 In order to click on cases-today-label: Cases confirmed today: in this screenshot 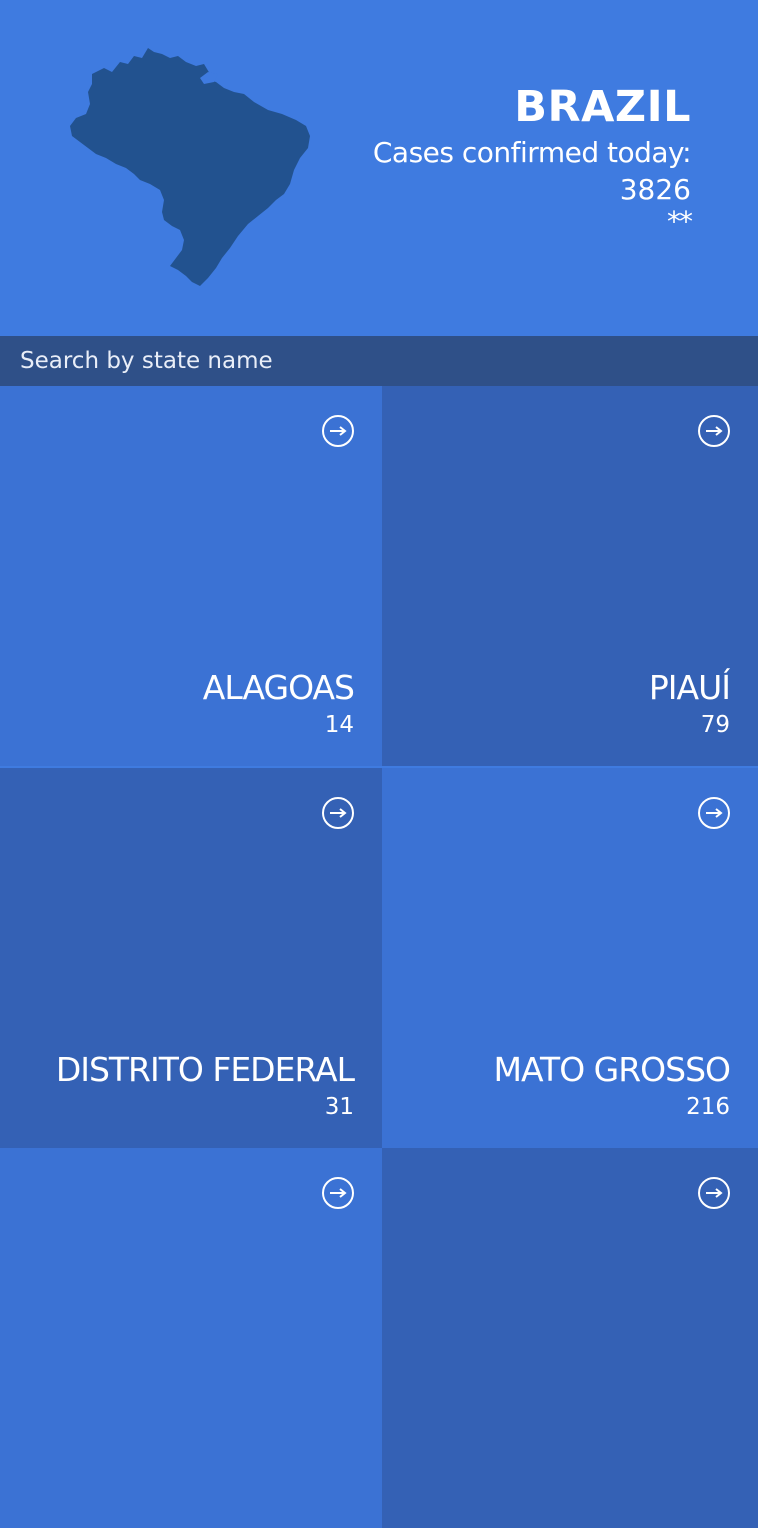, I will do `click(532, 152)`.